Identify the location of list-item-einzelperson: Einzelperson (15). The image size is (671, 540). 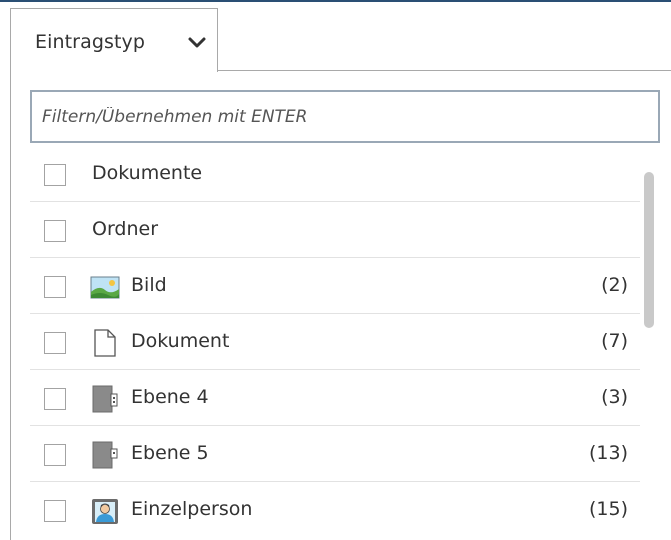
(335, 510).